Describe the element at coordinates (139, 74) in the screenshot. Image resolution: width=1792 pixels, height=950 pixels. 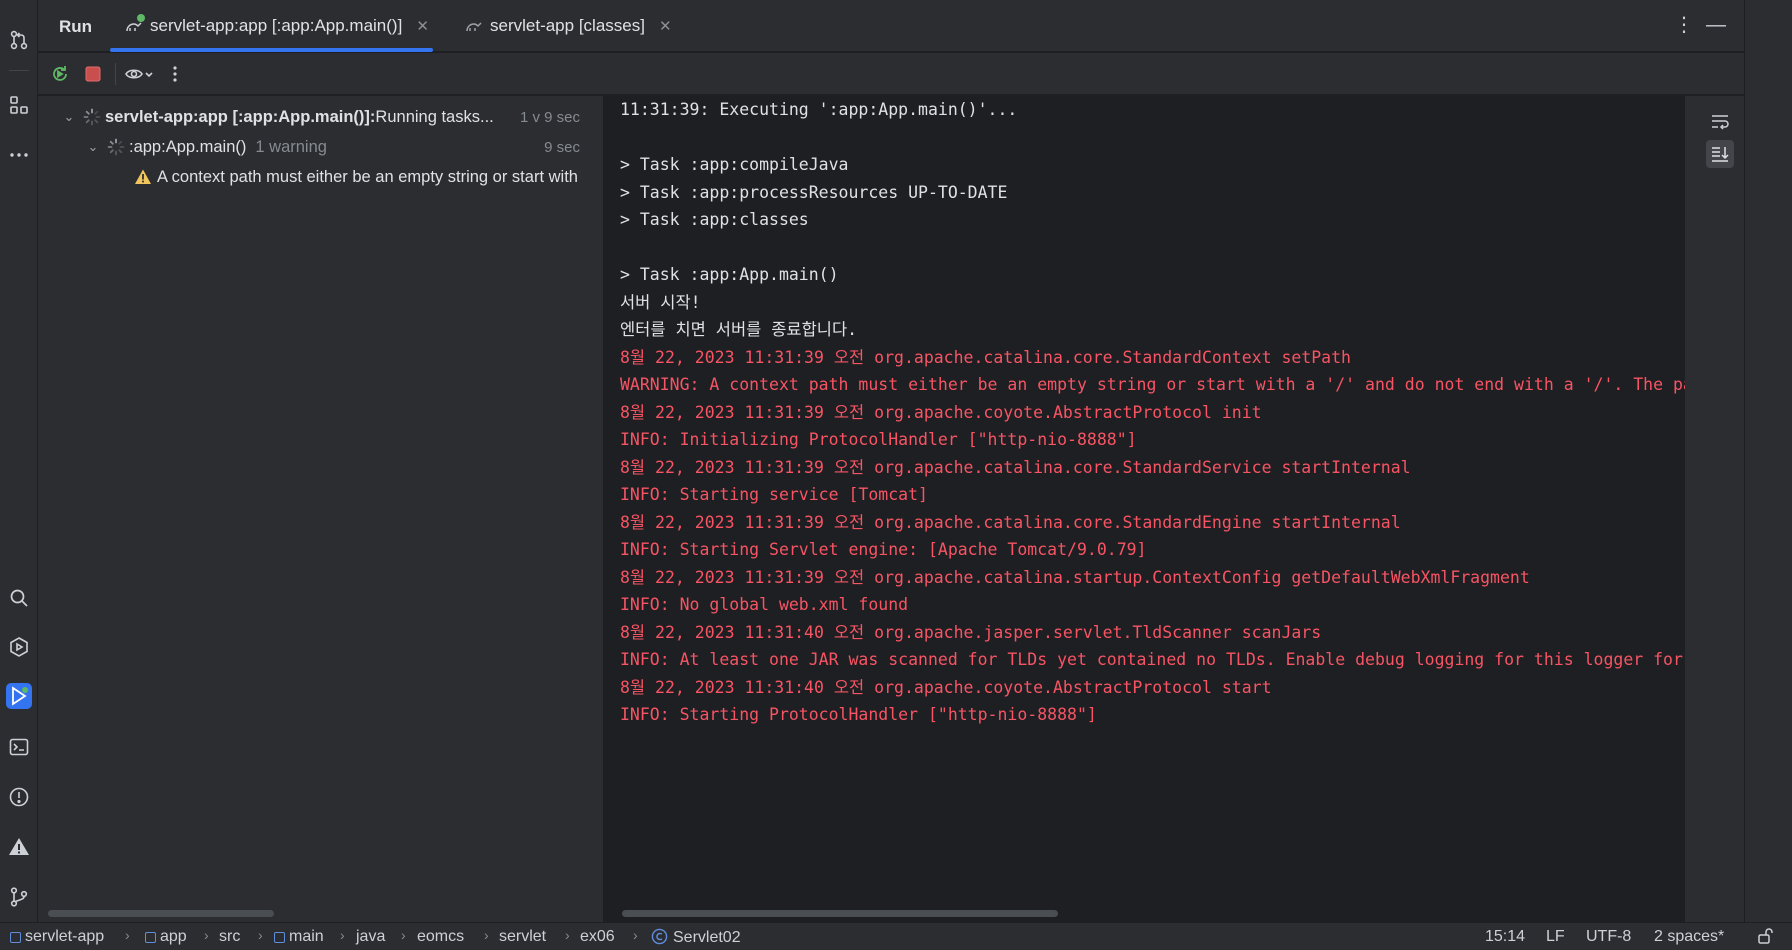
I see `view-options-icon` at that location.